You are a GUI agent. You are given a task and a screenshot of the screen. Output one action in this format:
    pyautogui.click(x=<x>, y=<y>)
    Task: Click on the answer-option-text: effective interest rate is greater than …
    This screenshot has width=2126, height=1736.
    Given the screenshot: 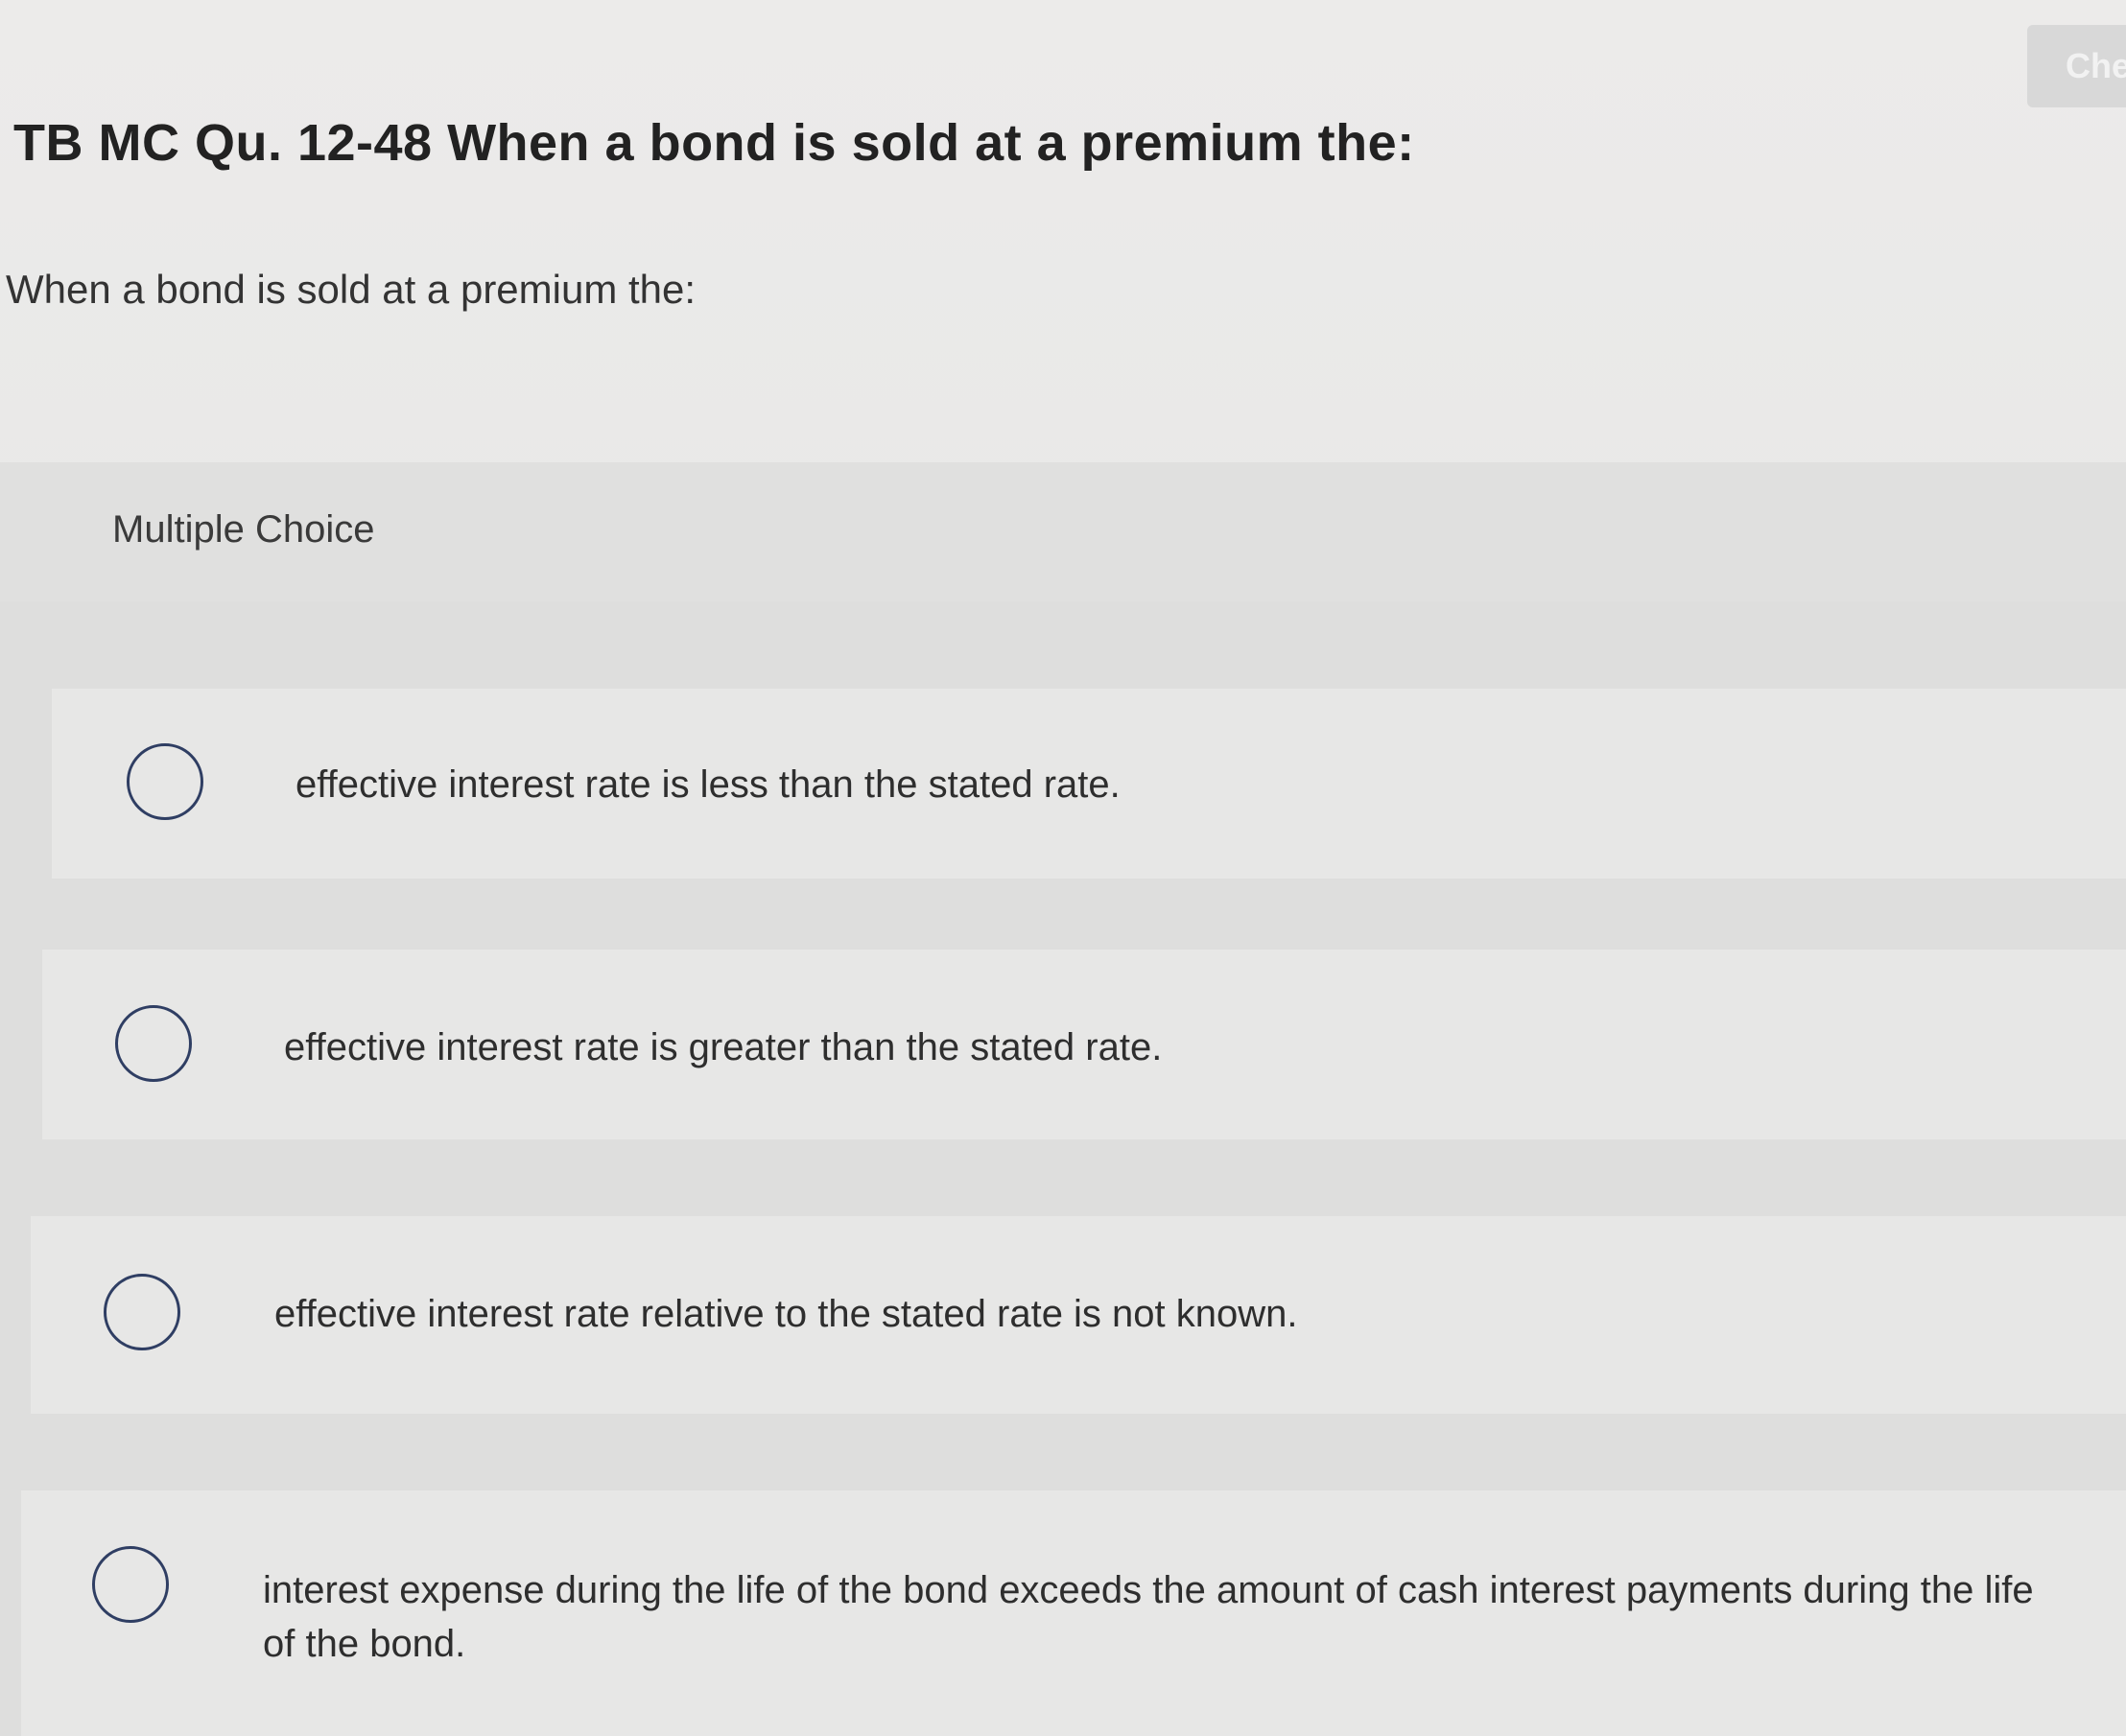 What is the action you would take?
    pyautogui.click(x=724, y=1047)
    